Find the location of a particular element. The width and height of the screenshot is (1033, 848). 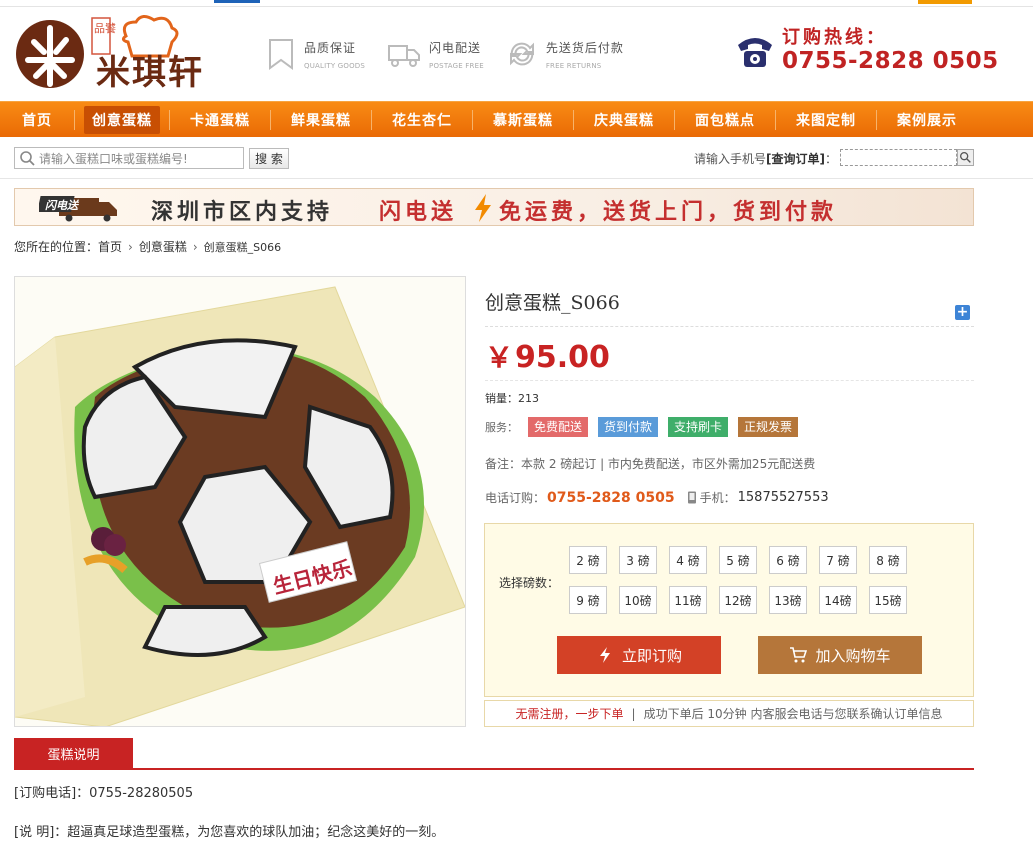

mobile-phone-icon is located at coordinates (691, 497).